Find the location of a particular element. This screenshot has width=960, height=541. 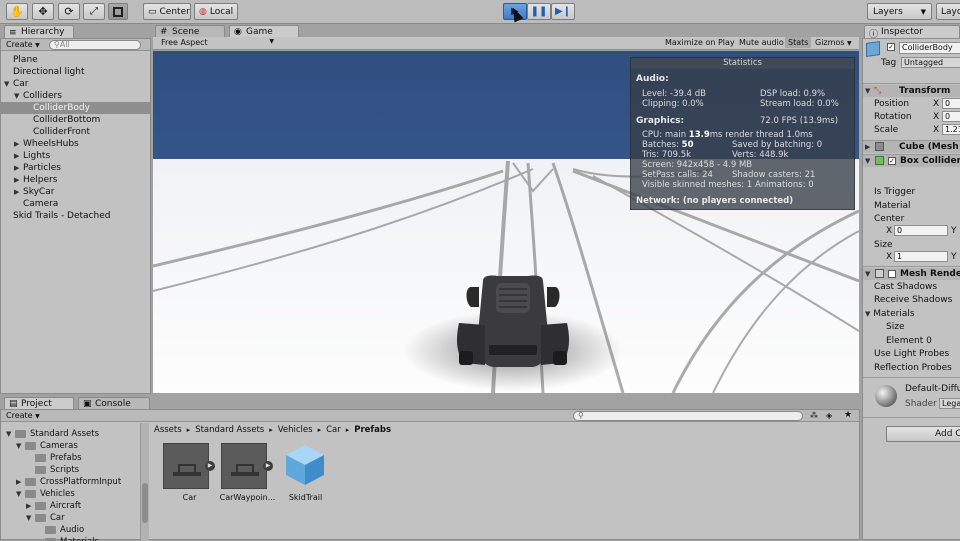

box-collider-enabled-checkbox: ✓ is located at coordinates (892, 161).